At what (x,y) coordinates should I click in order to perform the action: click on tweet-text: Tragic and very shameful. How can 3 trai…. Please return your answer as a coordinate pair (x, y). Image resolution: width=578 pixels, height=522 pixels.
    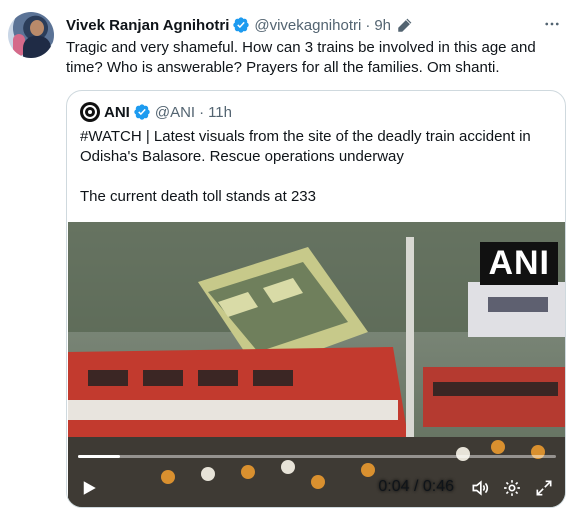
    Looking at the image, I should click on (301, 57).